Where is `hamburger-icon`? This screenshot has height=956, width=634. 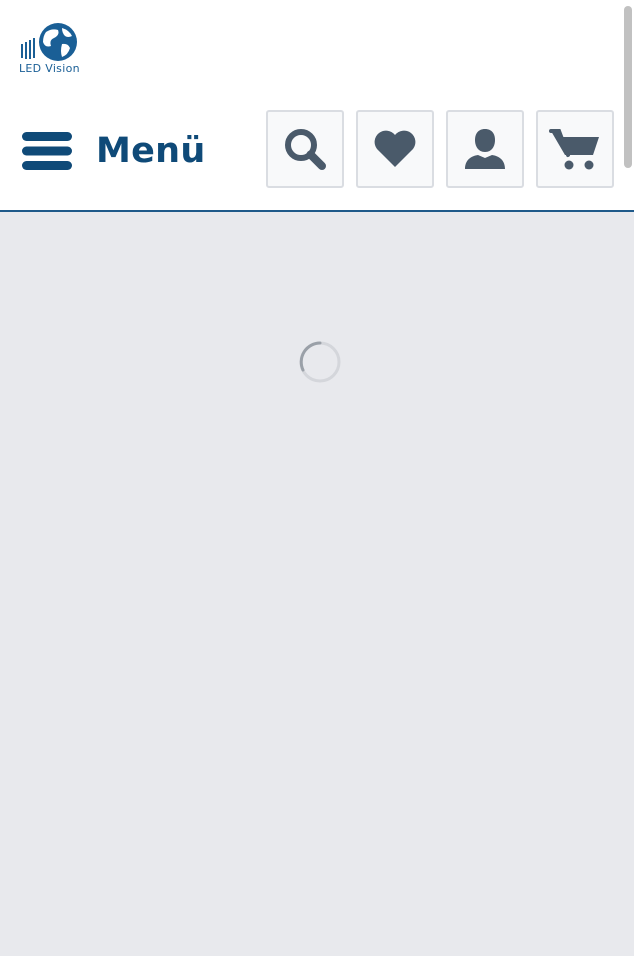
hamburger-icon is located at coordinates (47, 151).